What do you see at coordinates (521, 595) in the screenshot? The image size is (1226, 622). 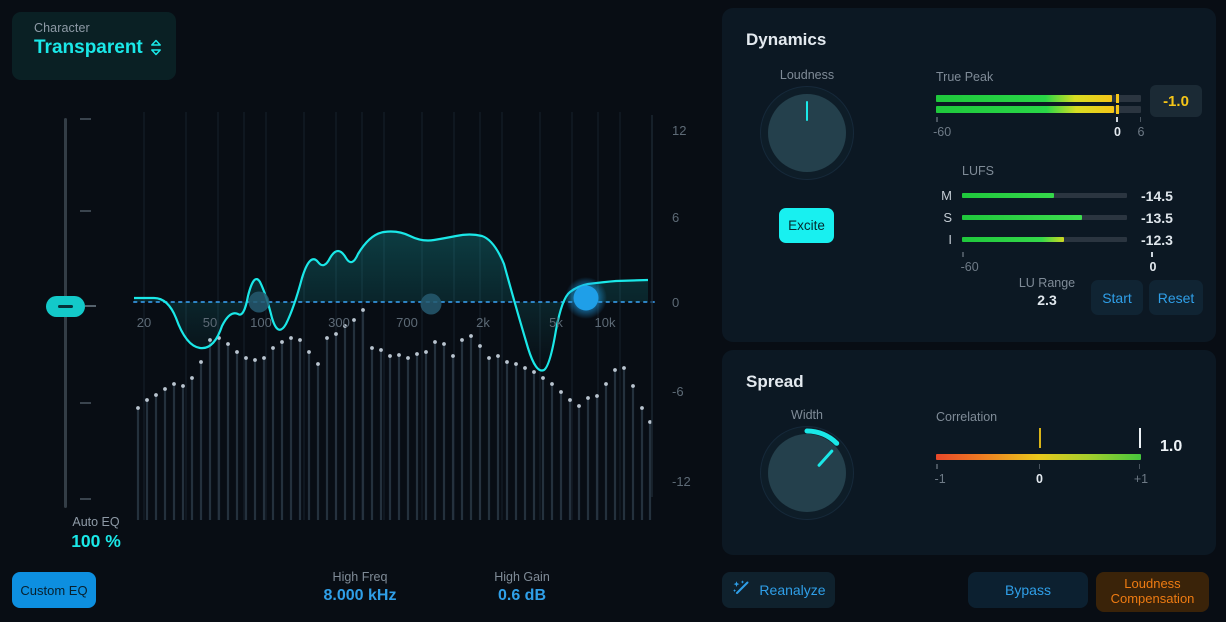 I see `high-gain-value: 0.6 dB` at bounding box center [521, 595].